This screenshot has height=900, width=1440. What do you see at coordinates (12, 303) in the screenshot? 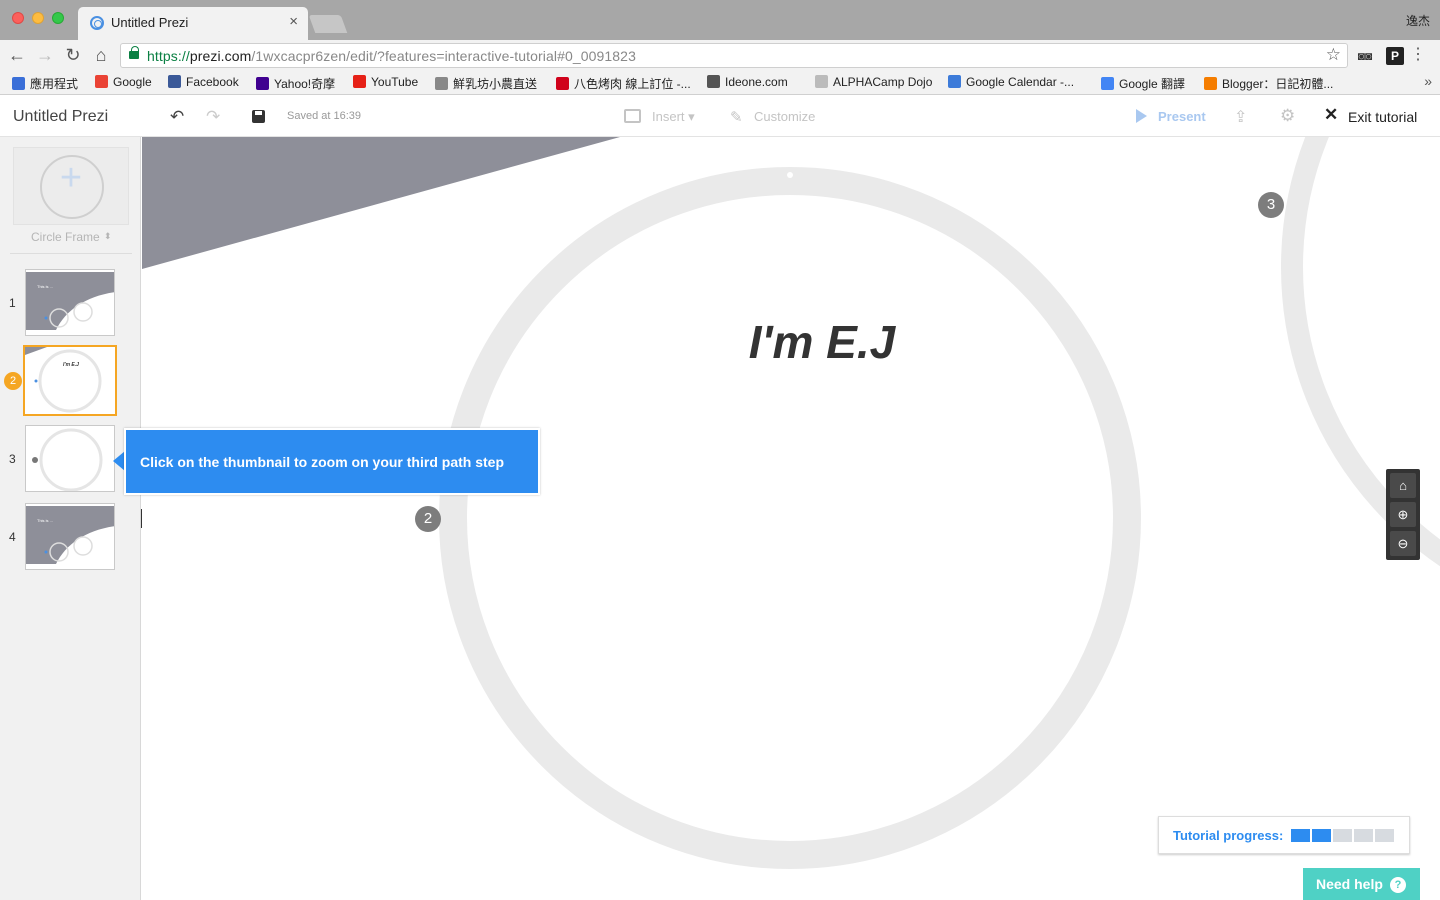
I see `step-number-1: 1` at bounding box center [12, 303].